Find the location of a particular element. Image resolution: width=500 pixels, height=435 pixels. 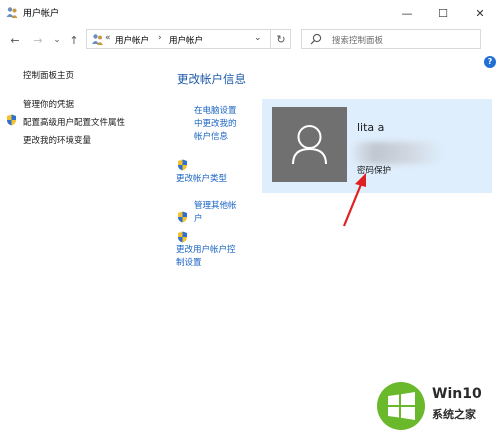

overflow-chevron: « is located at coordinates (108, 38).